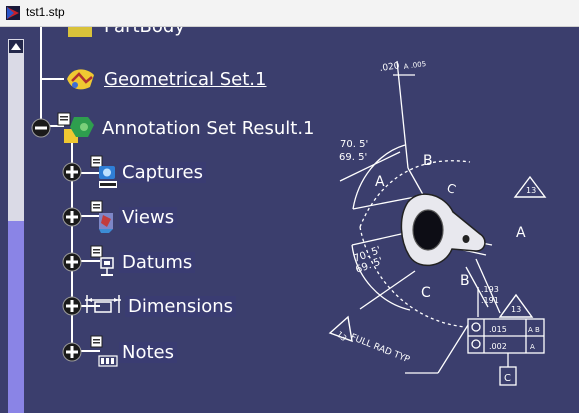 The image size is (579, 413). What do you see at coordinates (531, 190) in the screenshot?
I see `note-13-top: 13` at bounding box center [531, 190].